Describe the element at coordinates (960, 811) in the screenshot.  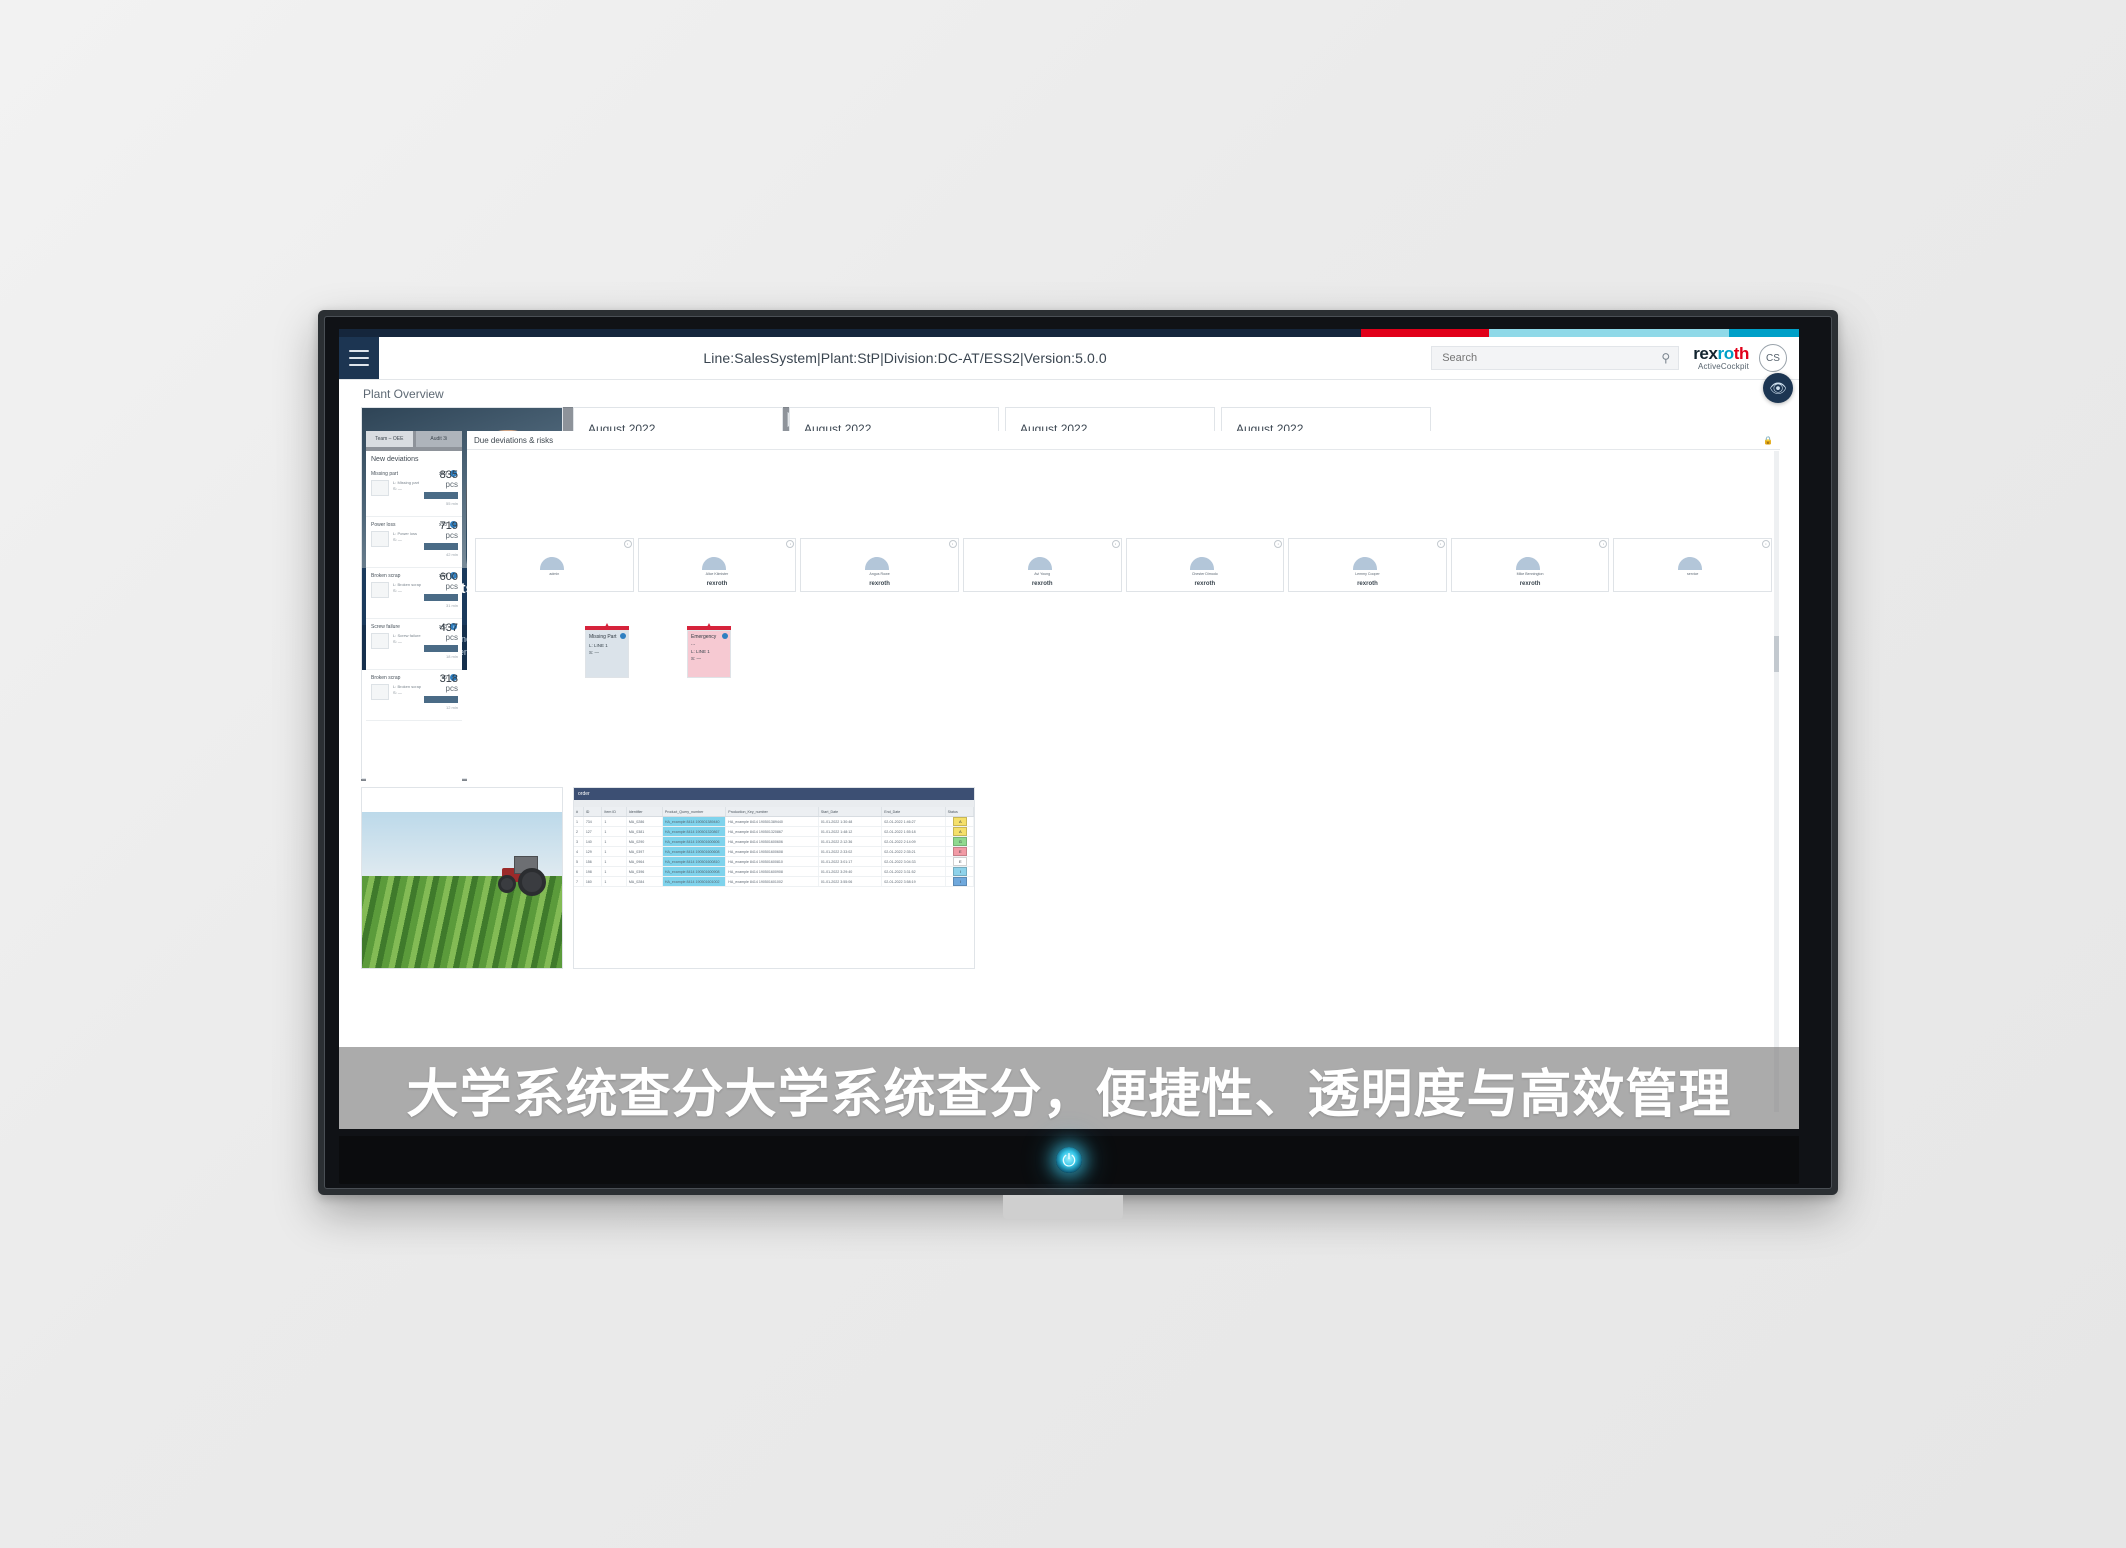
I see `table-column-header: Status` at that location.